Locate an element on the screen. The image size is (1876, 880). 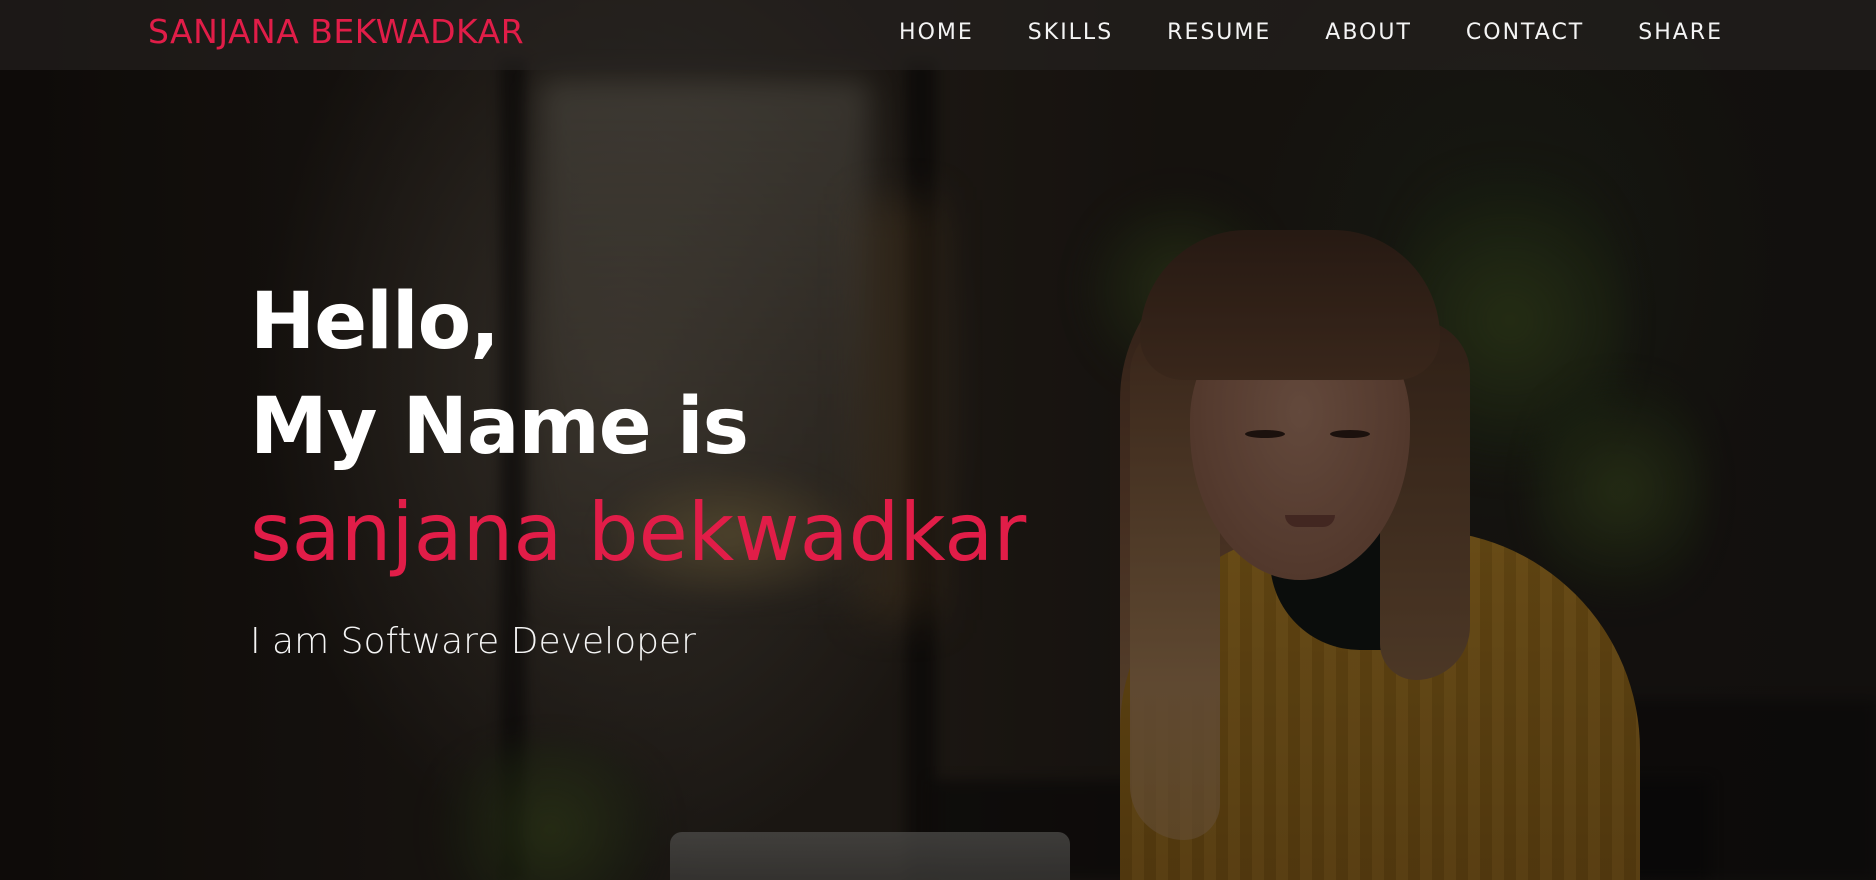
nav-link-share: SHARE is located at coordinates (1680, 32).